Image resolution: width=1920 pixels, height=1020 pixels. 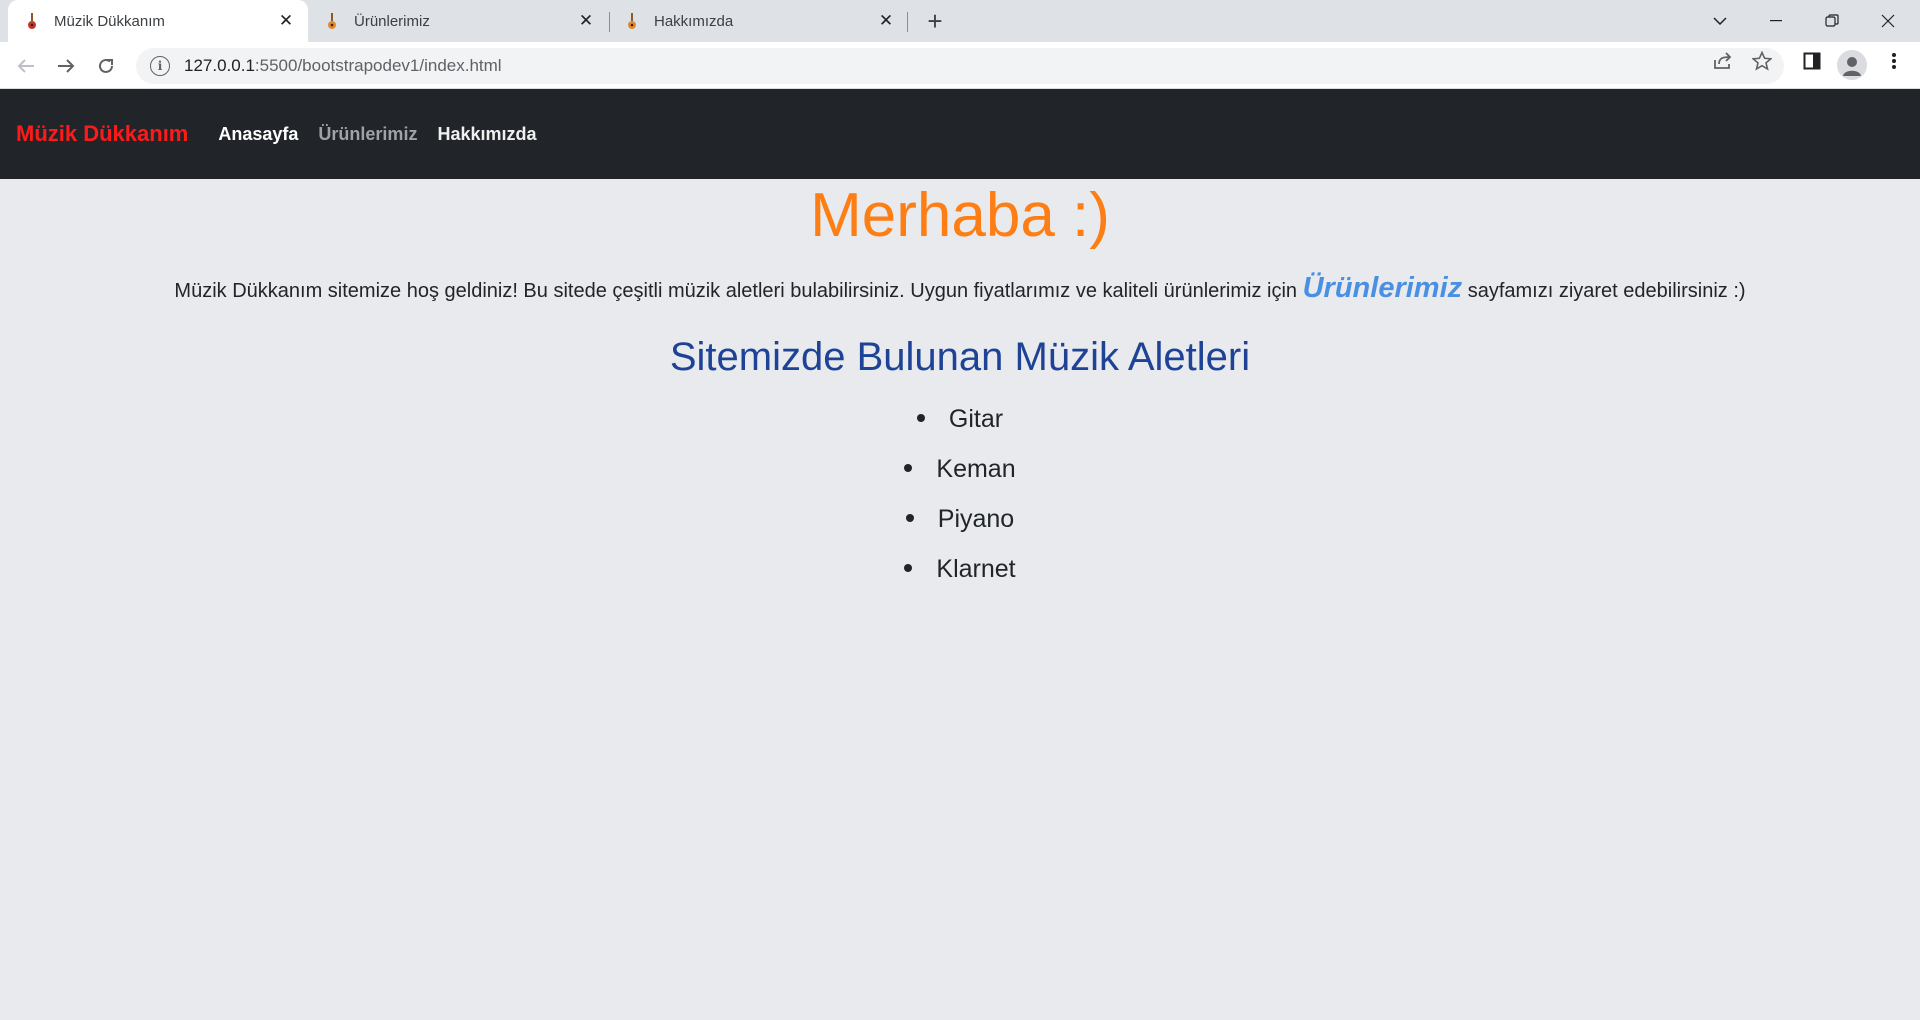 What do you see at coordinates (66, 66) in the screenshot?
I see `forward-arrow-icon` at bounding box center [66, 66].